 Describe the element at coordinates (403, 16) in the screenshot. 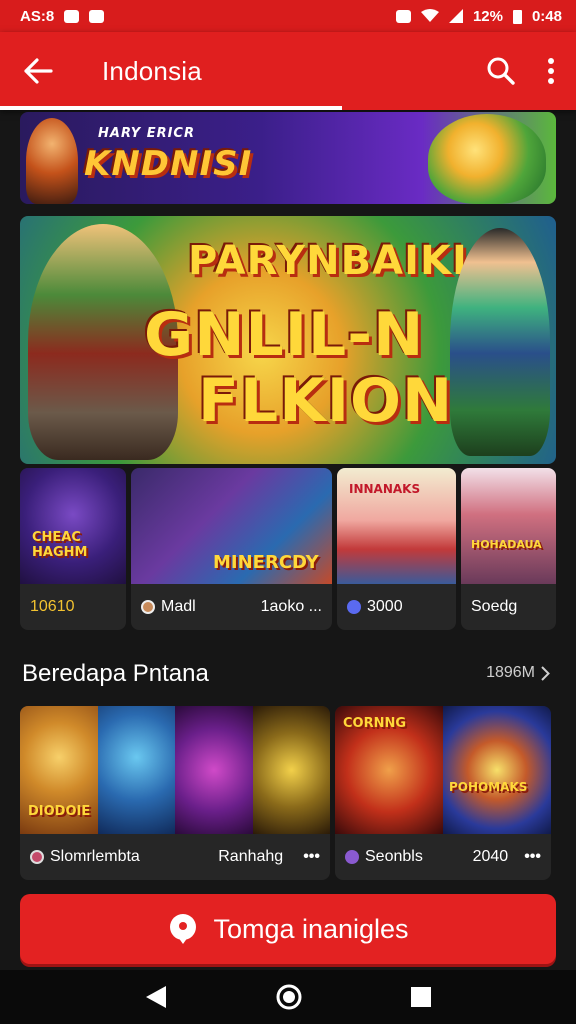

I see `vibrate-icon` at that location.